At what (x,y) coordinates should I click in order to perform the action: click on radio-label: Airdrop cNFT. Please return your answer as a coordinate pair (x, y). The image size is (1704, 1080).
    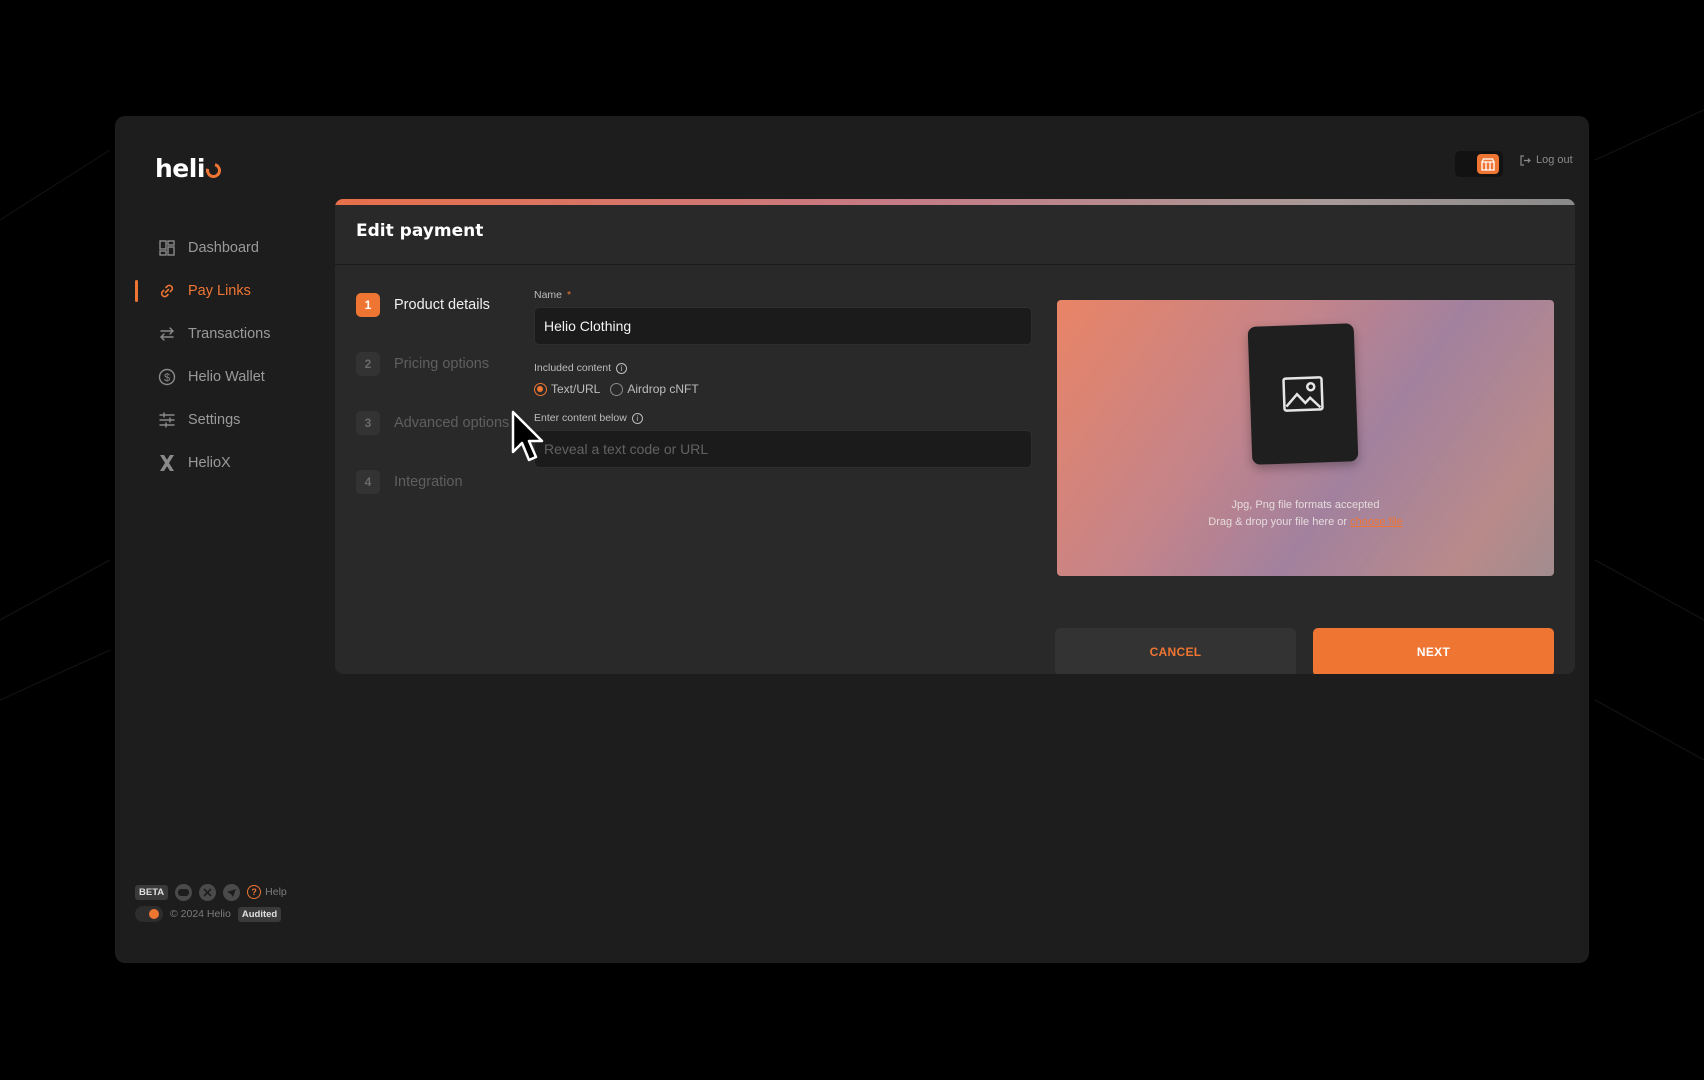
    Looking at the image, I should click on (663, 389).